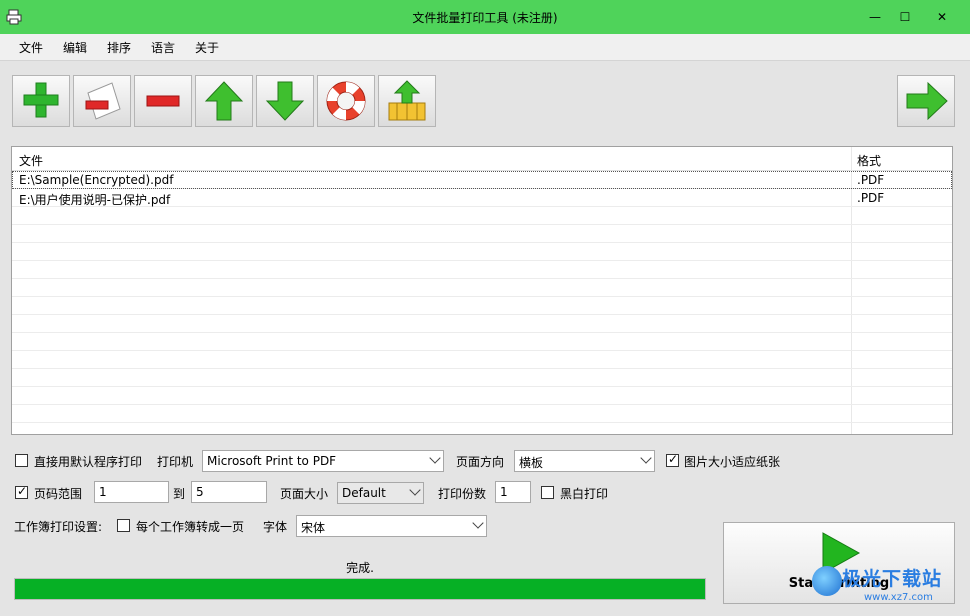 This screenshot has height=616, width=970. I want to click on menu-language: 语言, so click(163, 47).